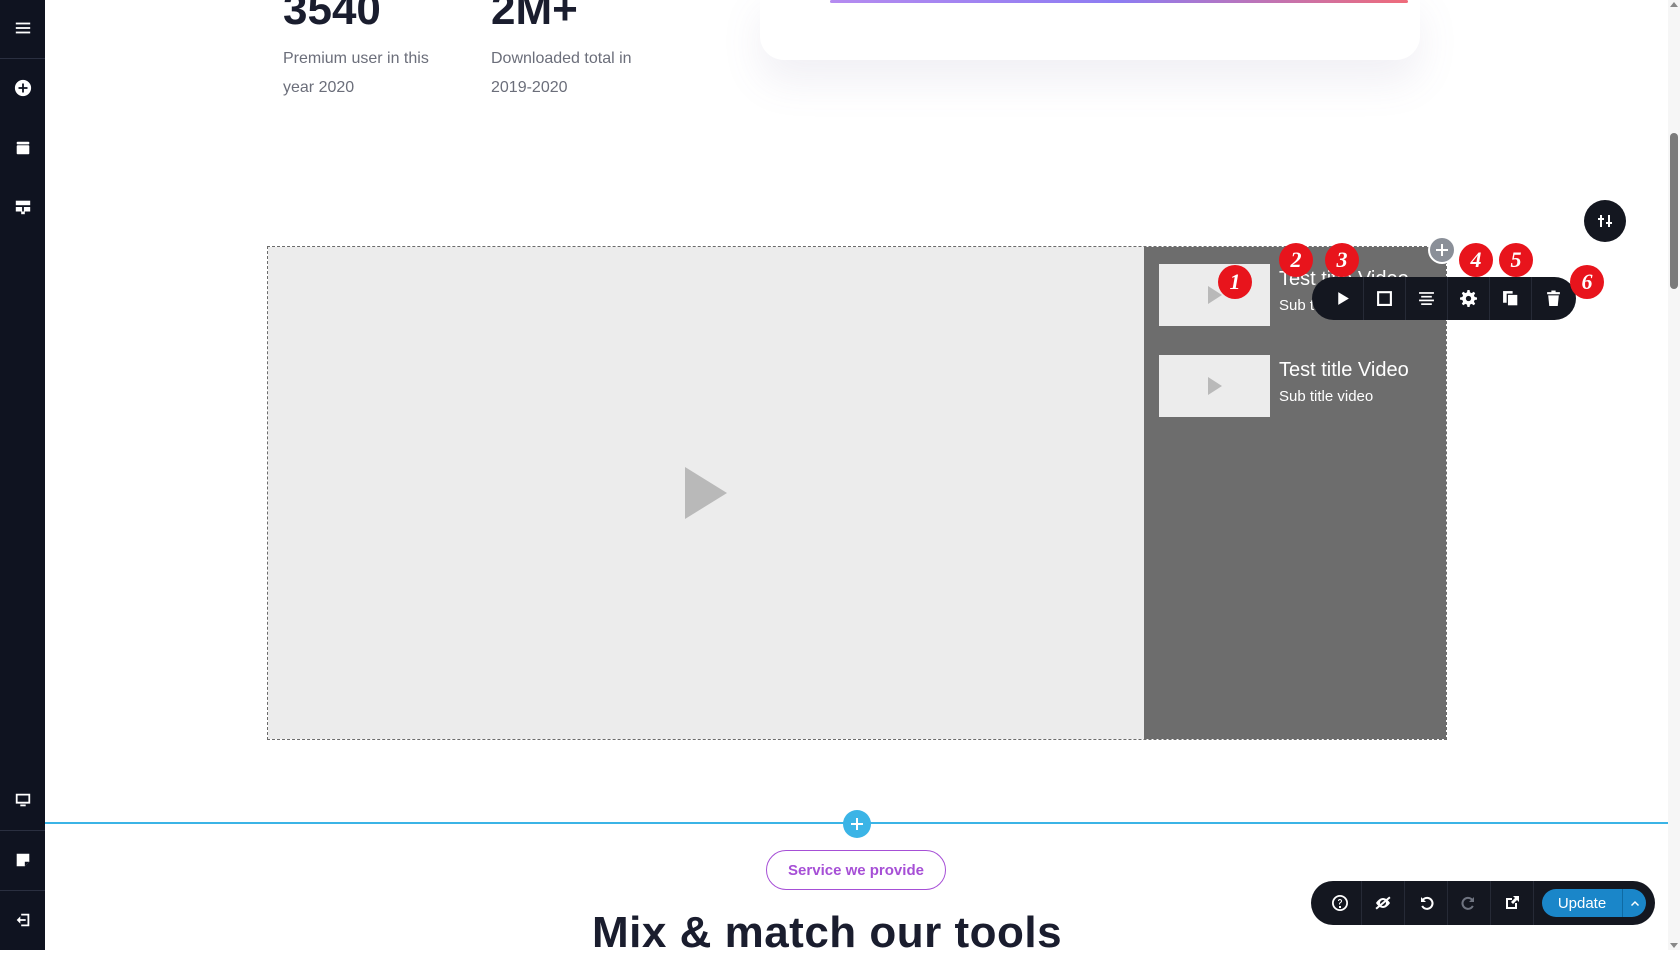  Describe the element at coordinates (1090, 30) in the screenshot. I see `pricing-card-bottom` at that location.